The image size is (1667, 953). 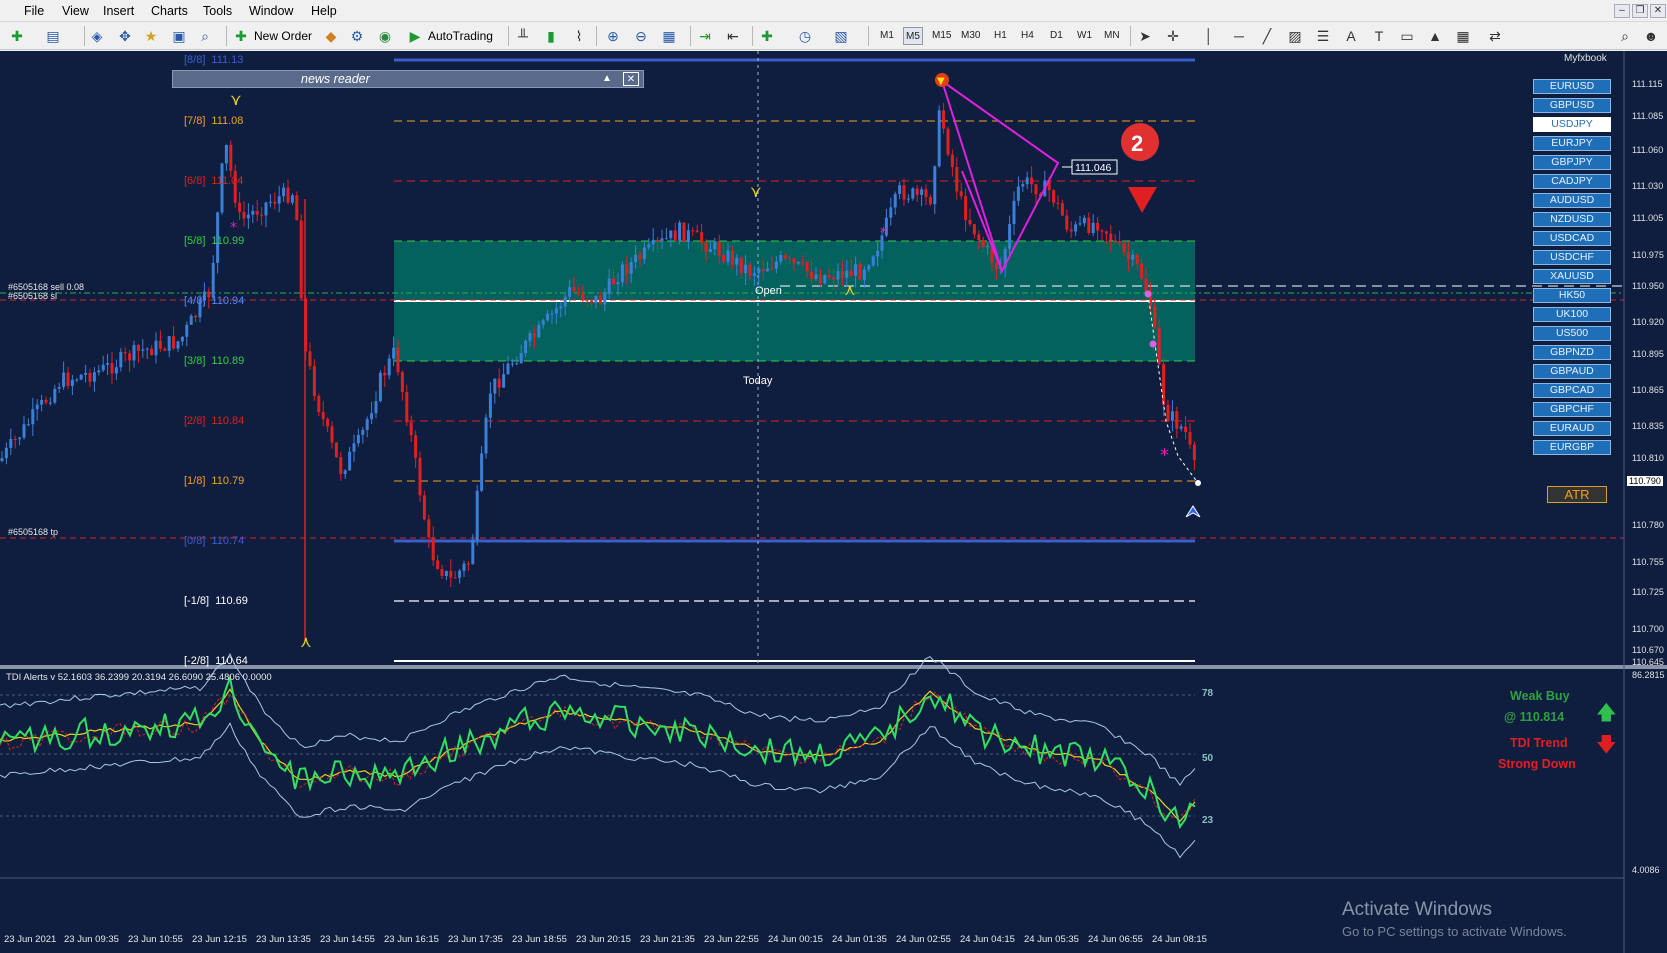 What do you see at coordinates (1027, 36) in the screenshot?
I see `timeframe-h4: H4` at bounding box center [1027, 36].